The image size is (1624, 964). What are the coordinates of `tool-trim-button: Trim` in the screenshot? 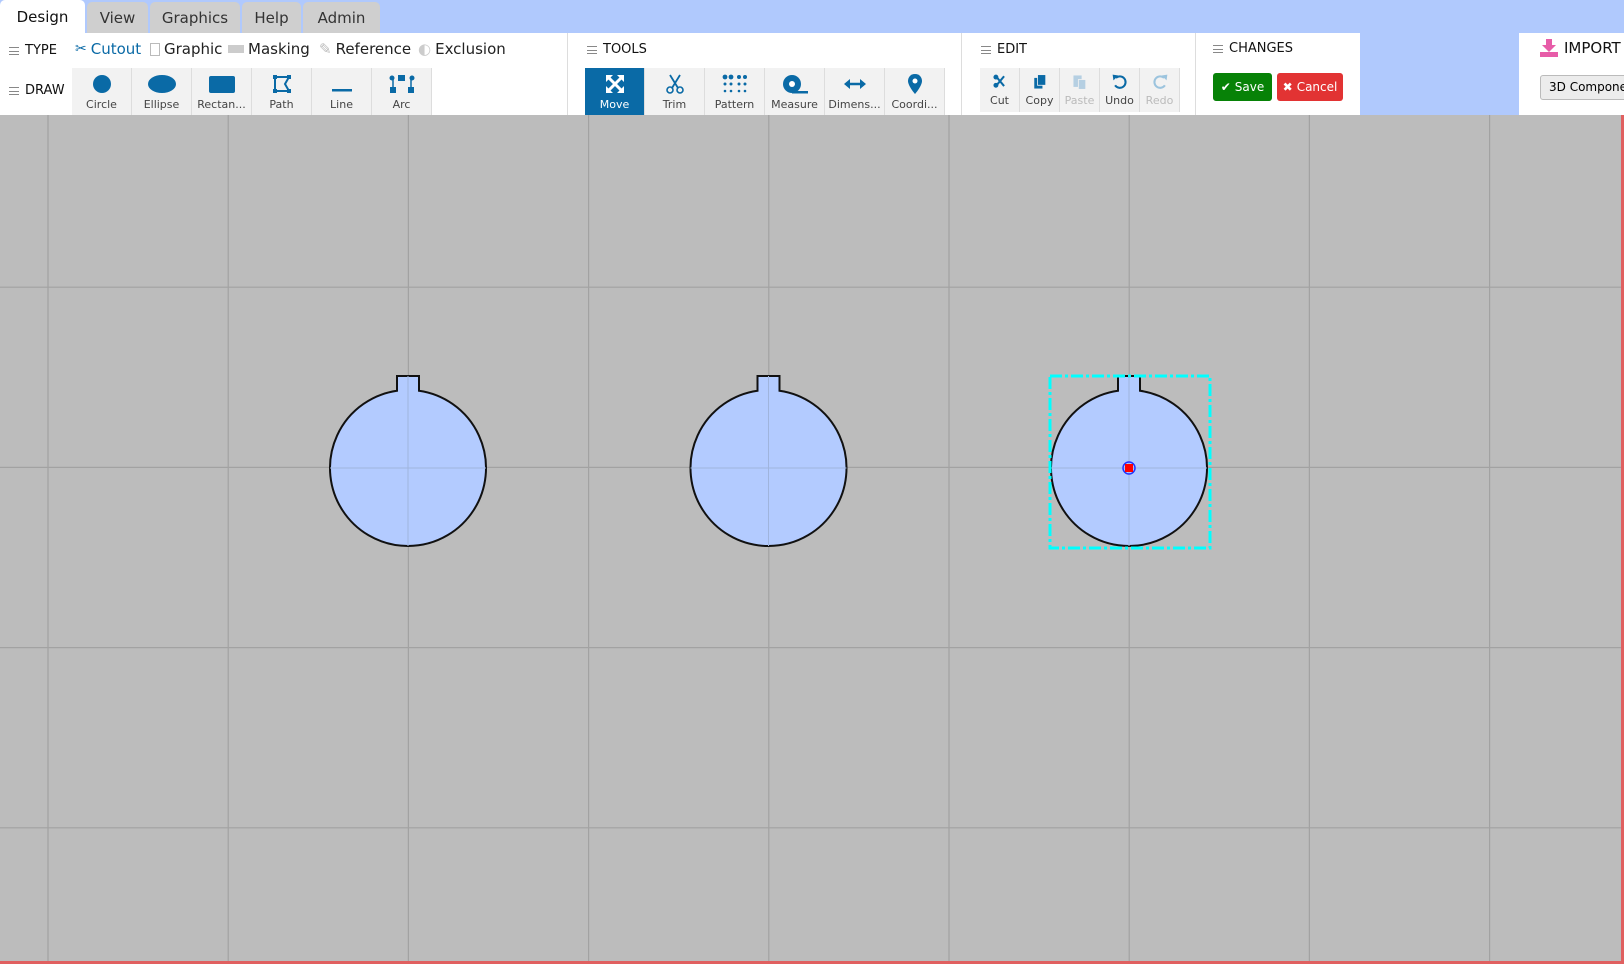 It's located at (675, 91).